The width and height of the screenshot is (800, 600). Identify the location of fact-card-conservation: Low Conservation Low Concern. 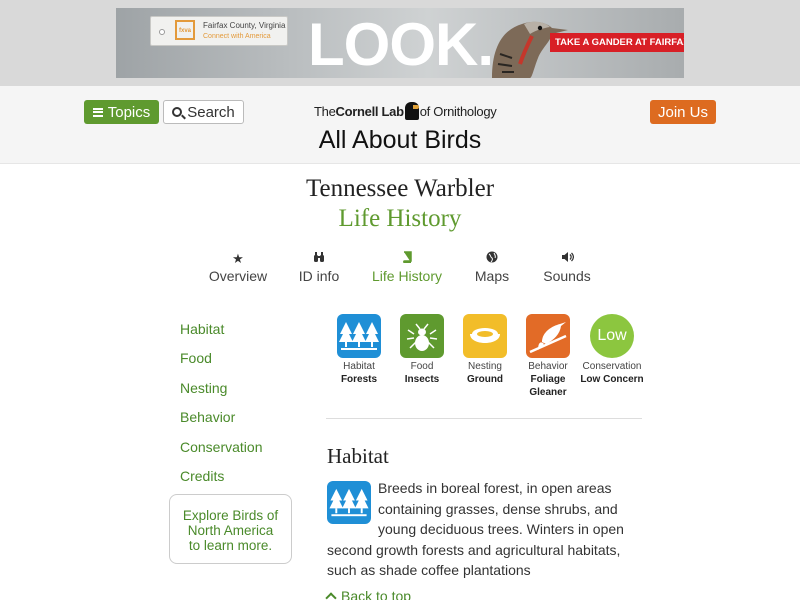
(612, 350).